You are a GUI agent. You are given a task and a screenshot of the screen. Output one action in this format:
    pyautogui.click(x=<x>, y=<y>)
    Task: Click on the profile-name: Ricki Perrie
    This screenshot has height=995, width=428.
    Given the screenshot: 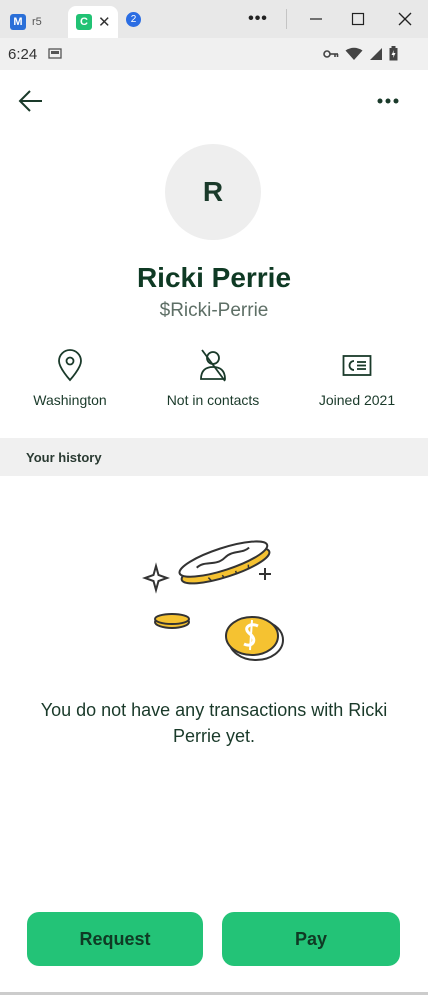 What is the action you would take?
    pyautogui.click(x=214, y=277)
    